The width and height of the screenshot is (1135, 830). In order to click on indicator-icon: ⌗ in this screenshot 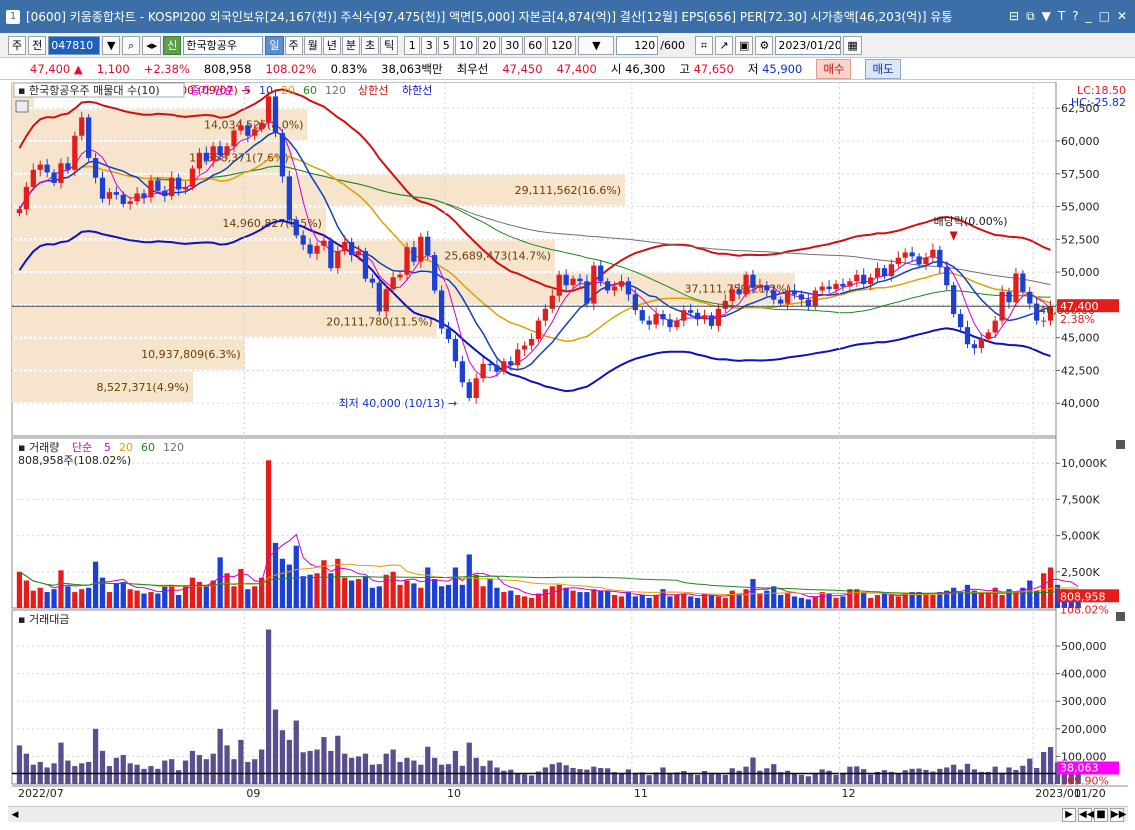, I will do `click(704, 45)`.